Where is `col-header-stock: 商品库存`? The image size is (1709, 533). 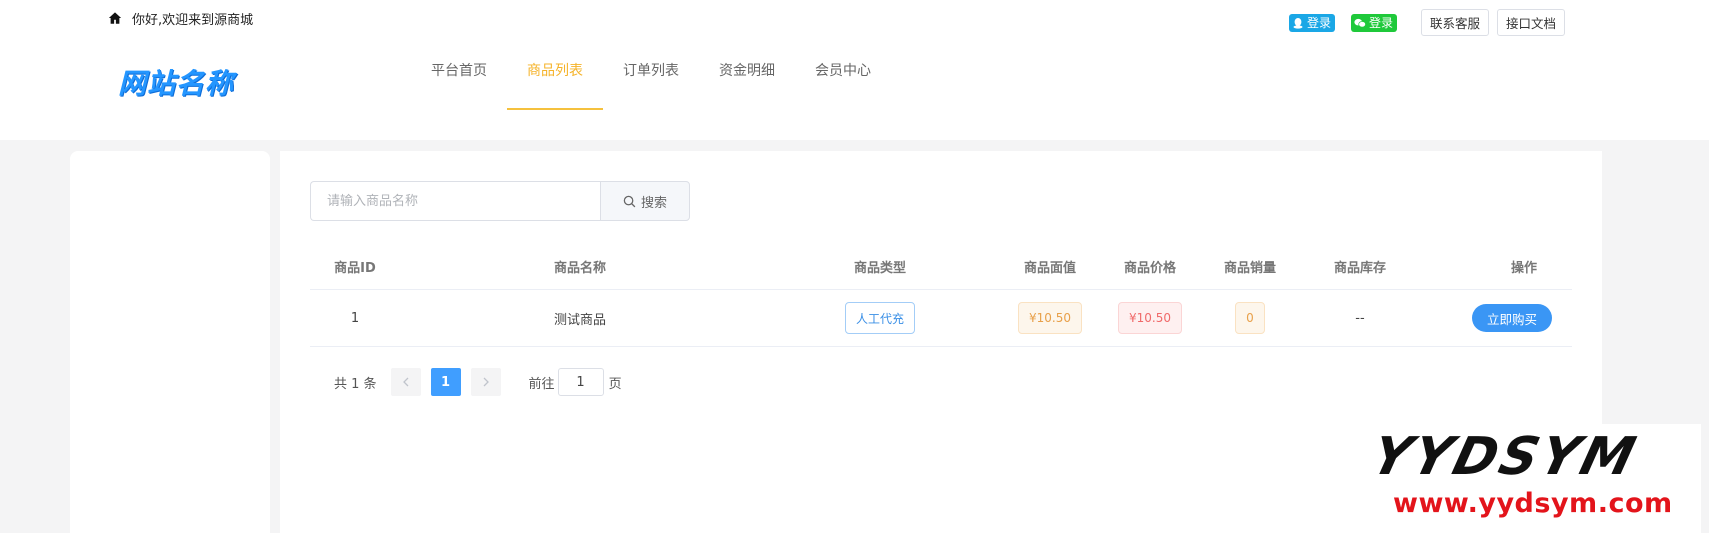
col-header-stock: 商品库存 is located at coordinates (1359, 268).